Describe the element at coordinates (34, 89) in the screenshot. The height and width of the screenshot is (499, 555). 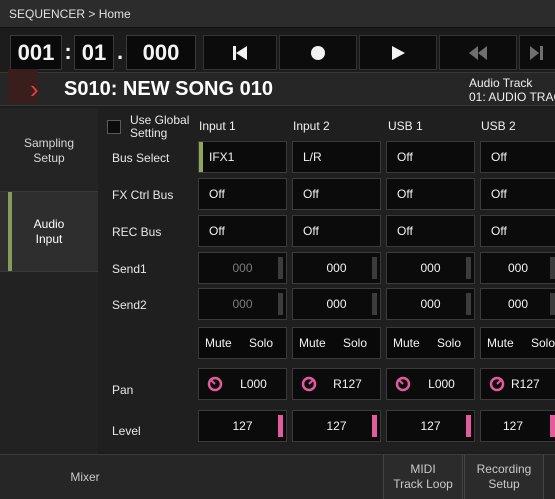
I see `chevron-right-icon: ›` at that location.